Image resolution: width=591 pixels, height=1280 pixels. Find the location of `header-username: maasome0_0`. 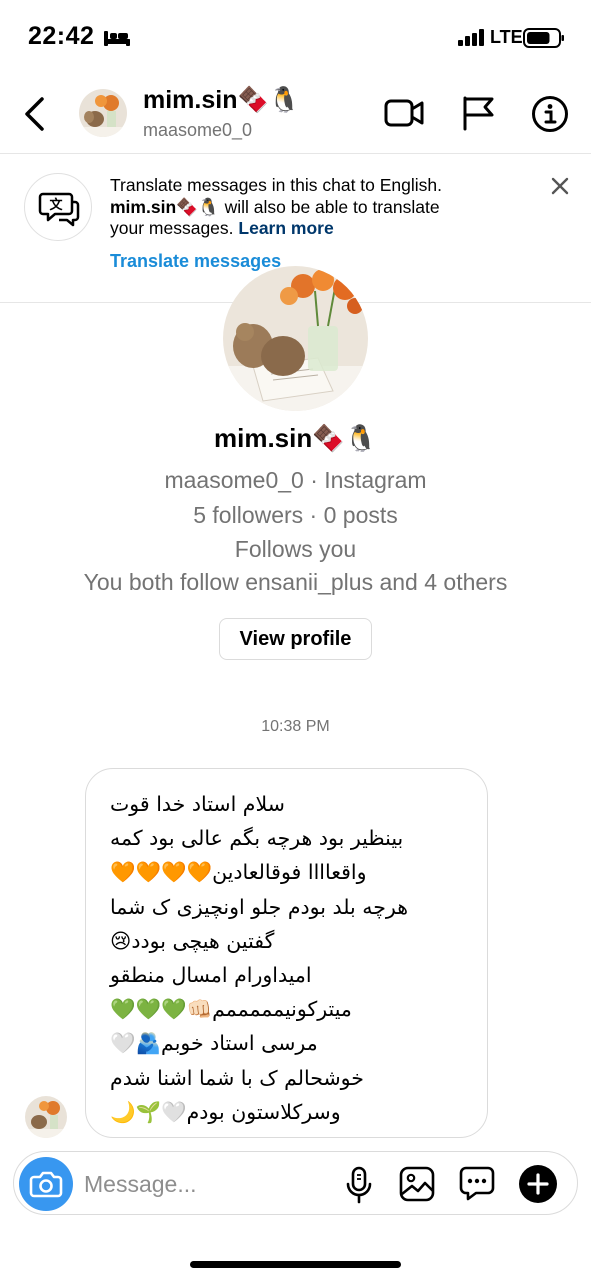

header-username: maasome0_0 is located at coordinates (197, 130).